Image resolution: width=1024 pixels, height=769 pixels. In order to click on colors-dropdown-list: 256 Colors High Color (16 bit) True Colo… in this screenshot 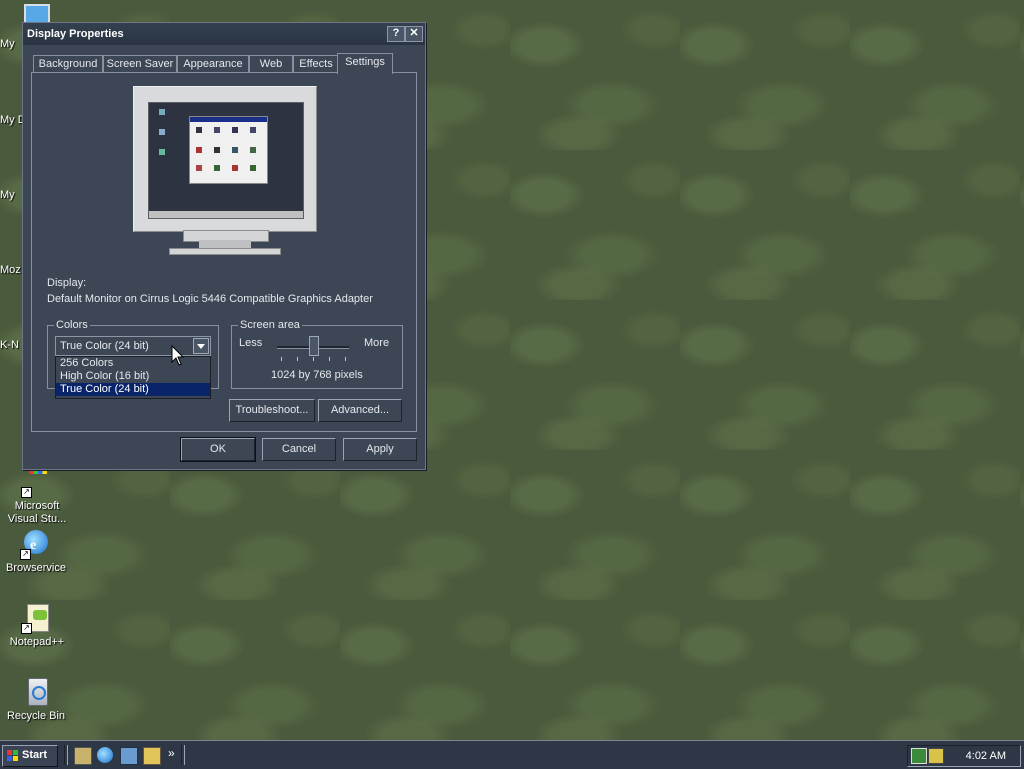, I will do `click(133, 377)`.